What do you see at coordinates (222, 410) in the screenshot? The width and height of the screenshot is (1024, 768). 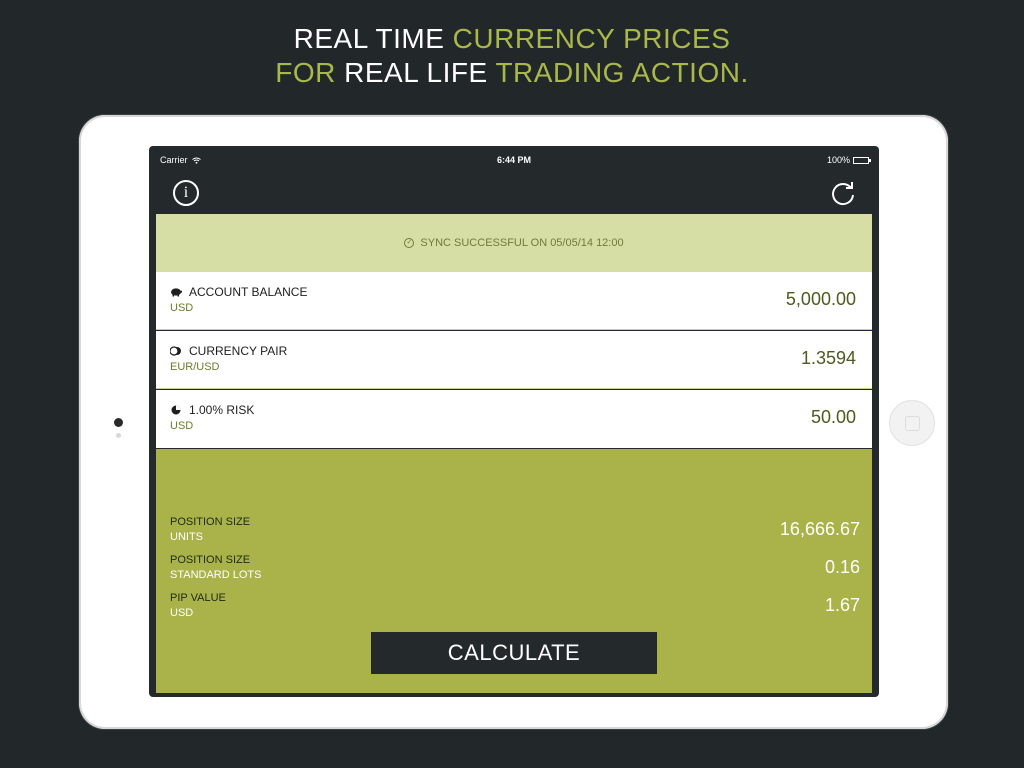 I see `row-title-text: 1.00% RISK` at bounding box center [222, 410].